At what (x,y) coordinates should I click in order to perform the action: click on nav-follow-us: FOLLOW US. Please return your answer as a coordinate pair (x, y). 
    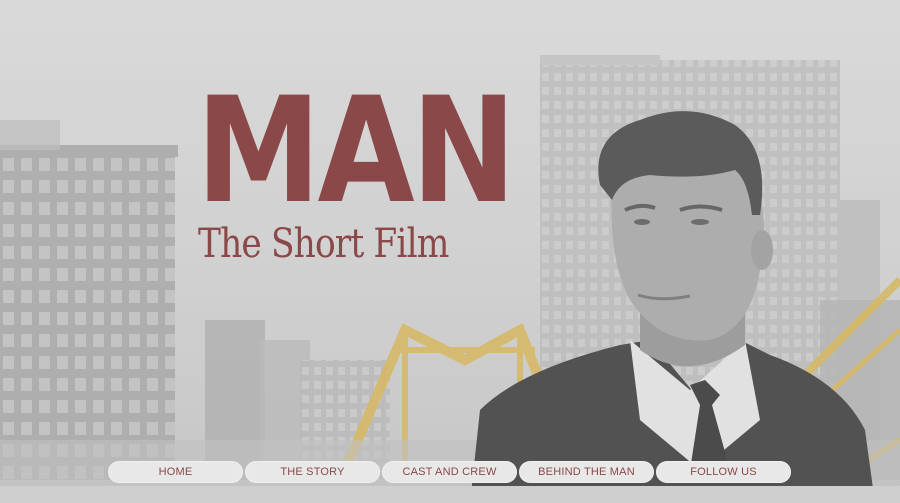
    Looking at the image, I should click on (723, 472).